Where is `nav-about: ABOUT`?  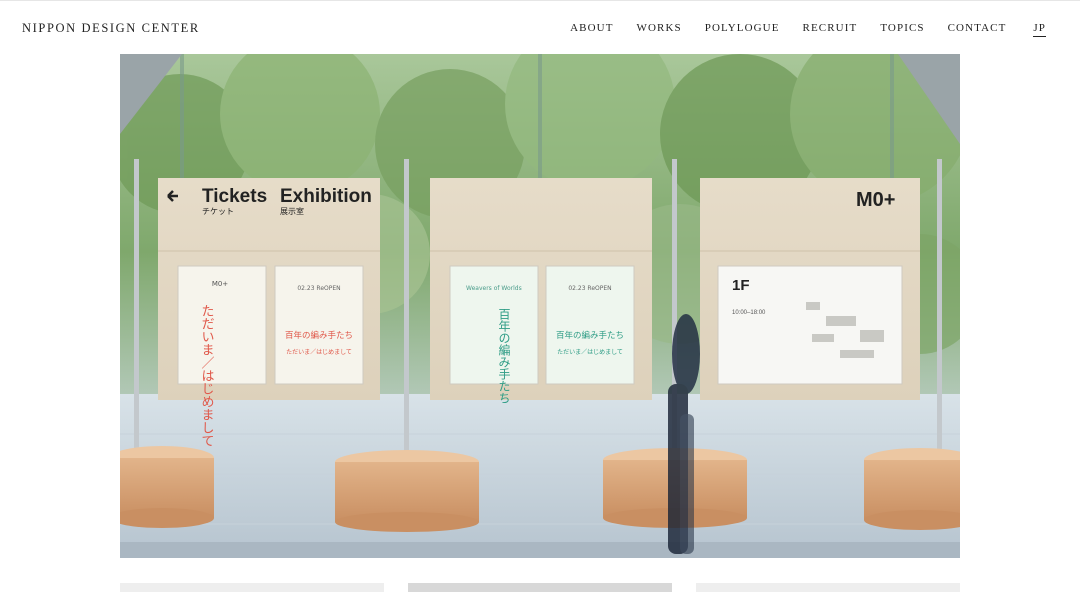
nav-about: ABOUT is located at coordinates (591, 29).